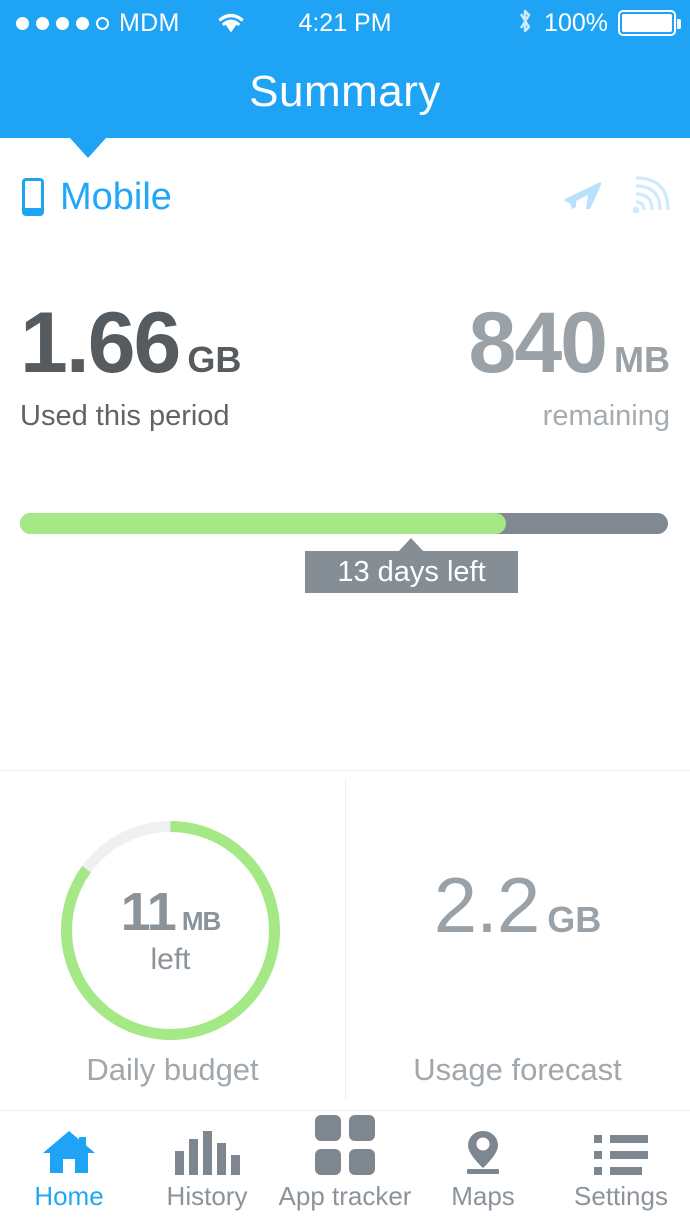 The width and height of the screenshot is (690, 1228). I want to click on usage-progress-bar, so click(344, 523).